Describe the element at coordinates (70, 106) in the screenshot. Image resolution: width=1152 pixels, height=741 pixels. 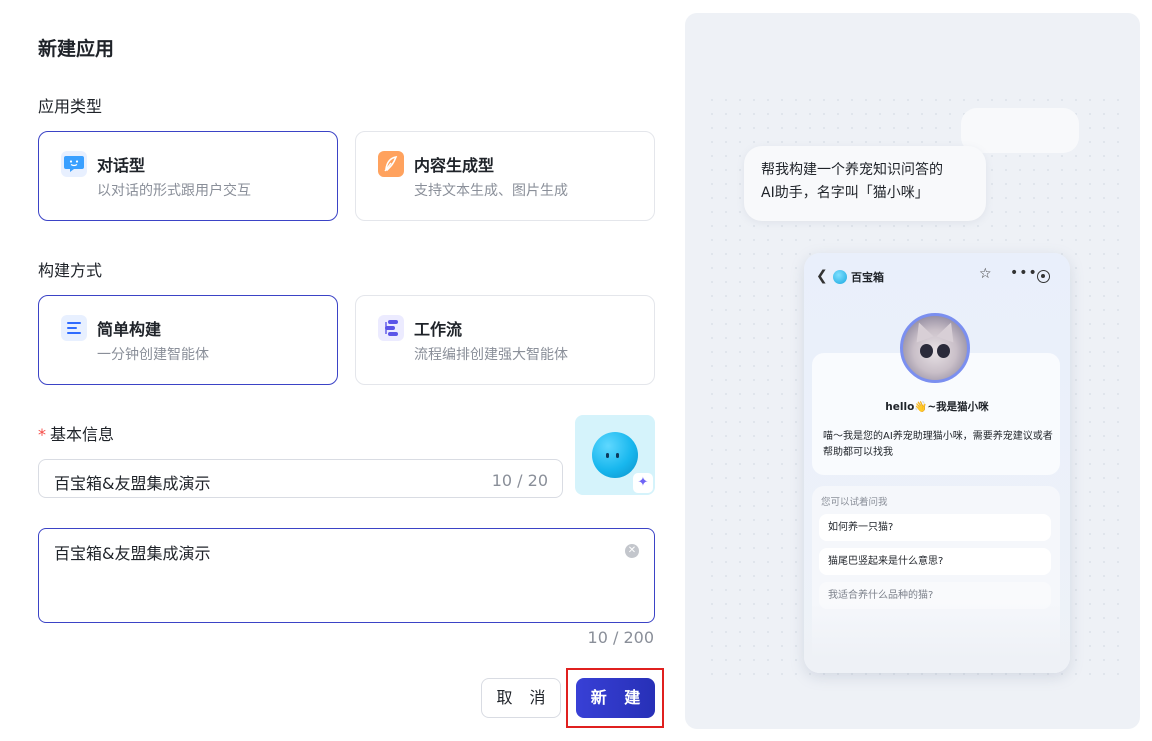
I see `app-type-label: 应用类型` at that location.